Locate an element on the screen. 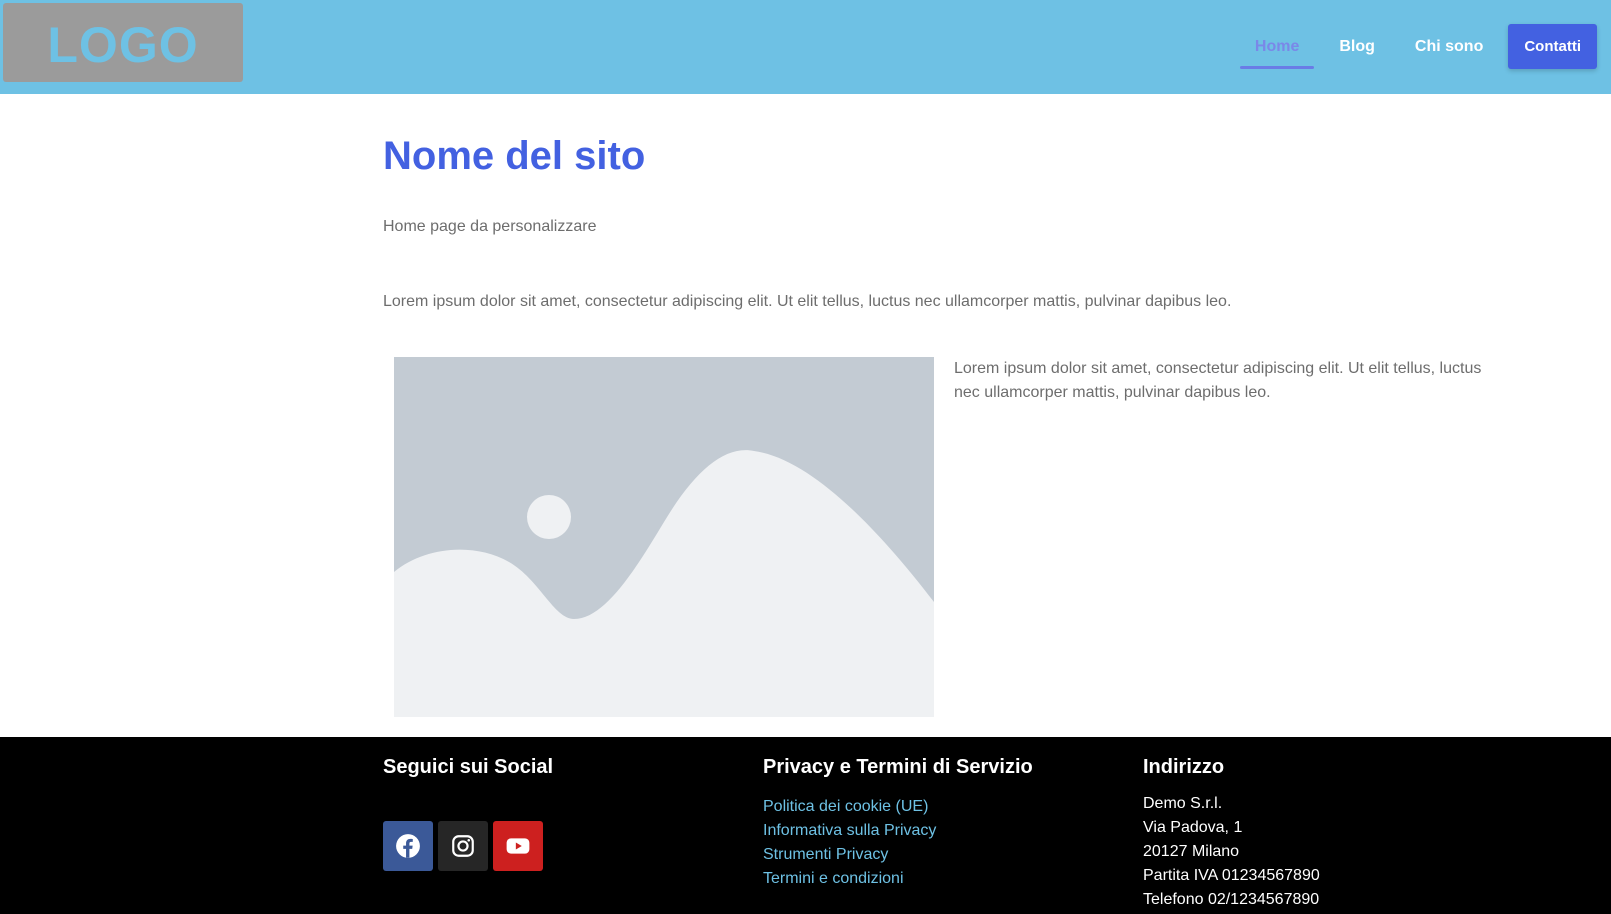  privacy-tools-link: Strumenti Privacy is located at coordinates (898, 855).